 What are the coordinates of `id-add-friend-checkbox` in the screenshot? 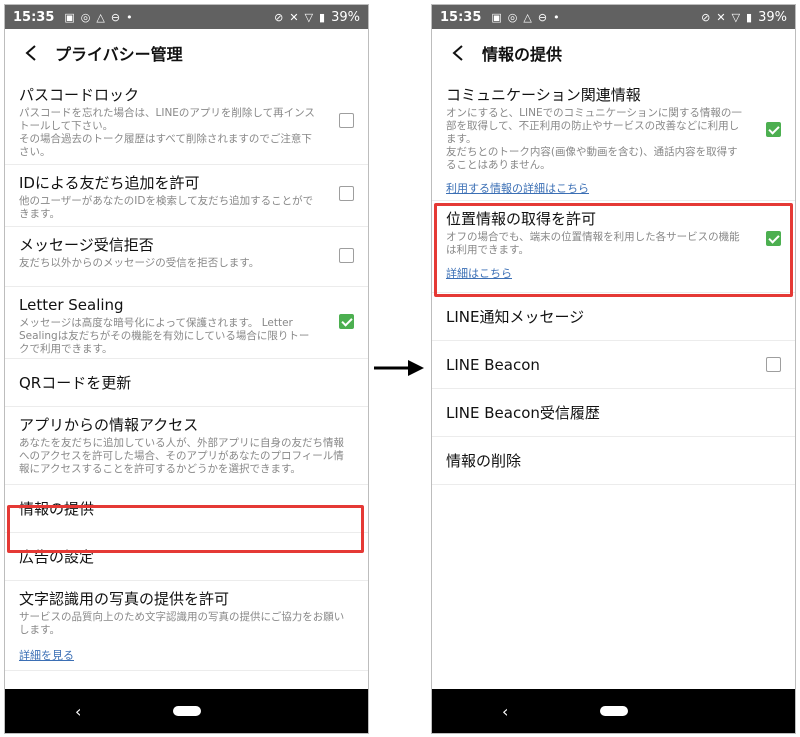 It's located at (346, 193).